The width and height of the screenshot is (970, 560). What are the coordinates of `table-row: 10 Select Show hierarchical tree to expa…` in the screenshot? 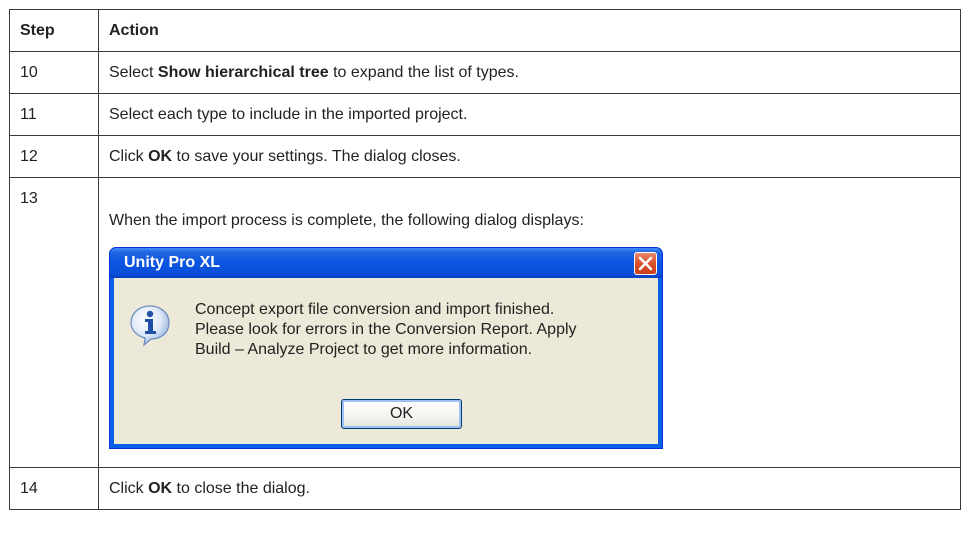 It's located at (485, 72).